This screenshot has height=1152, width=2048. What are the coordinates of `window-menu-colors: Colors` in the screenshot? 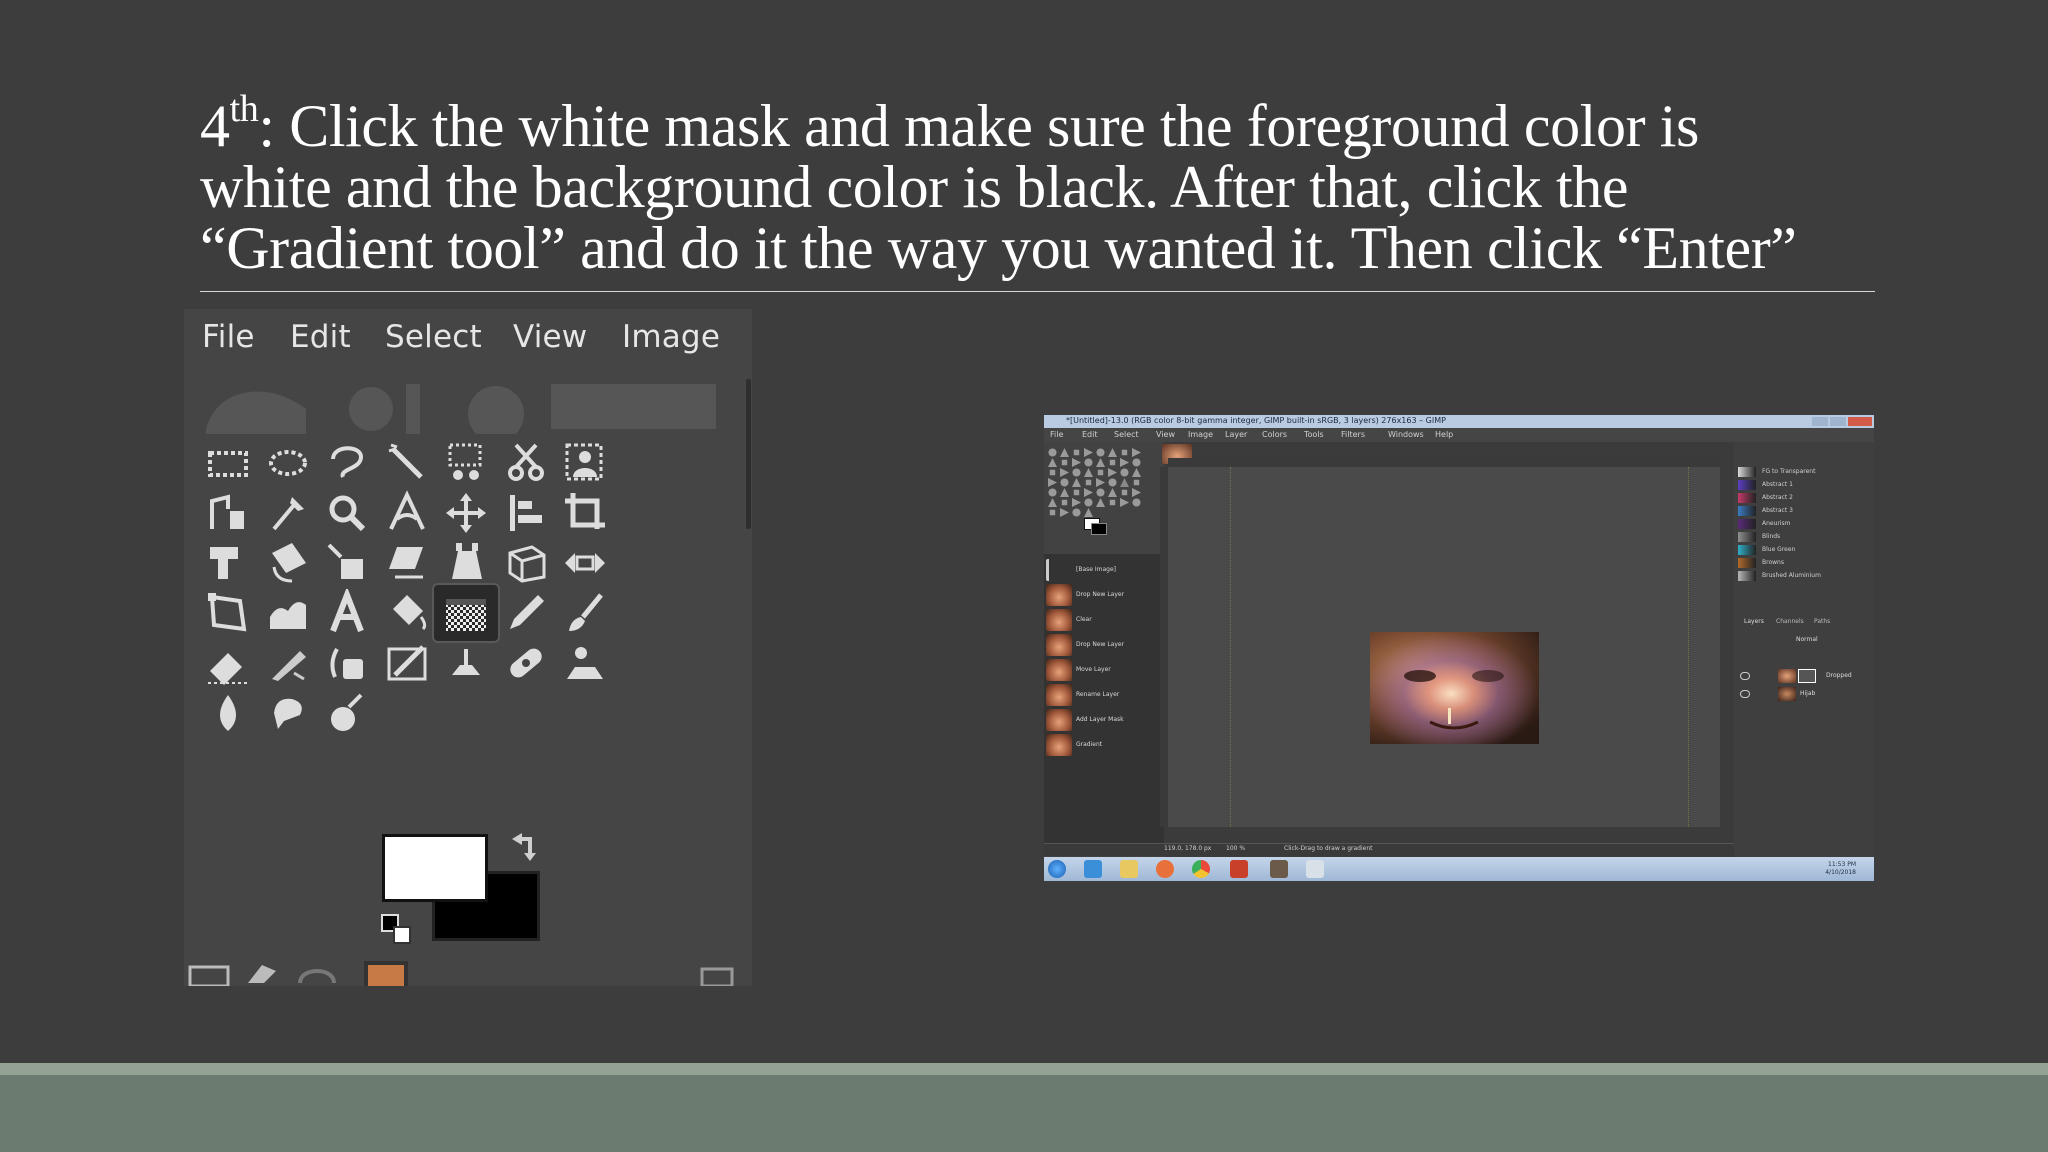 It's located at (1274, 434).